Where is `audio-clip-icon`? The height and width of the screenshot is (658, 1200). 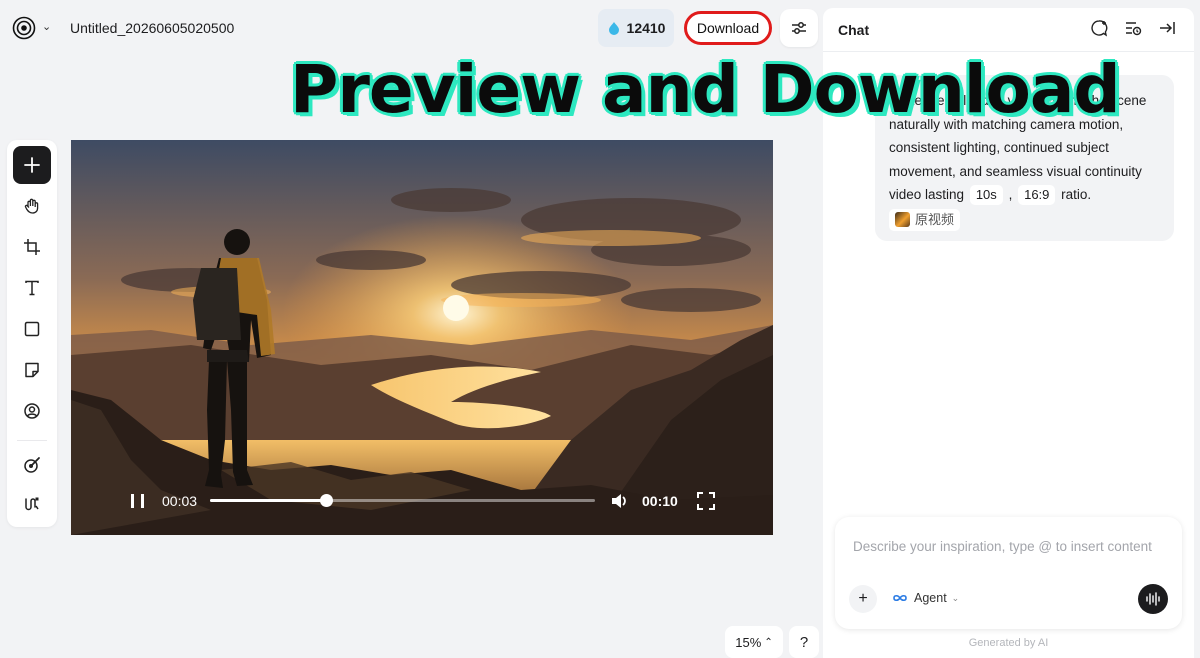
audio-clip-icon is located at coordinates (32, 504).